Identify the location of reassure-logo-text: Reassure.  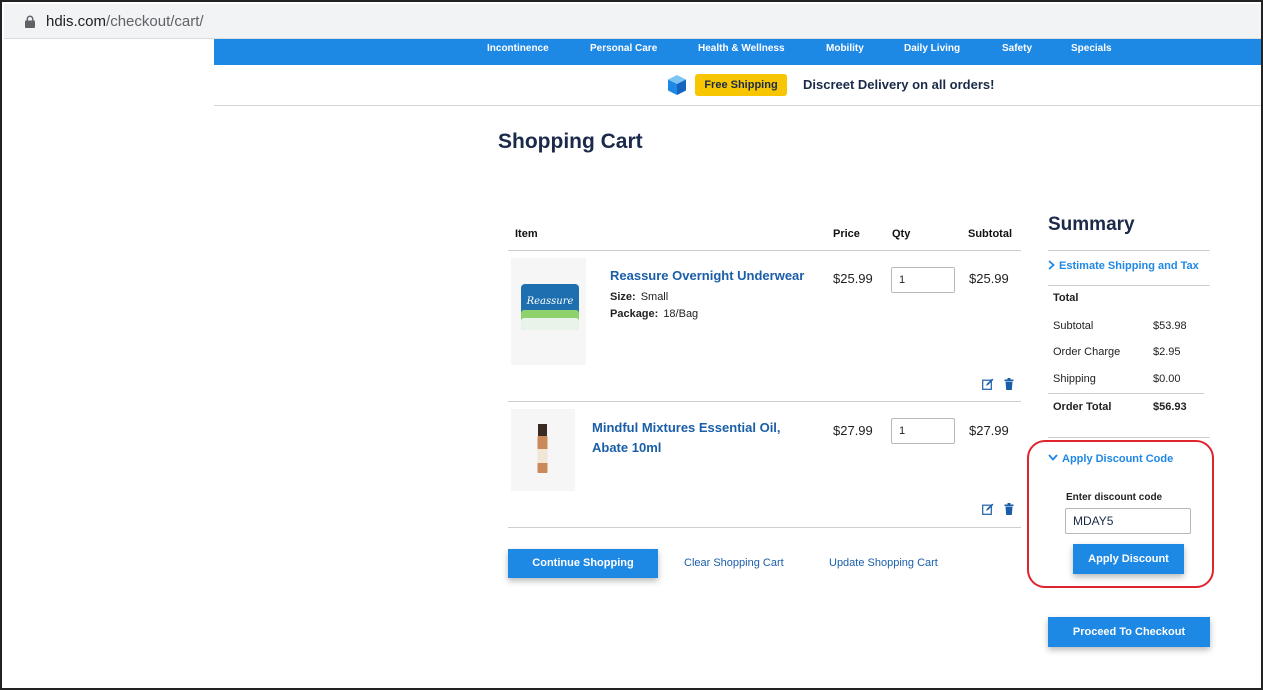
(550, 301).